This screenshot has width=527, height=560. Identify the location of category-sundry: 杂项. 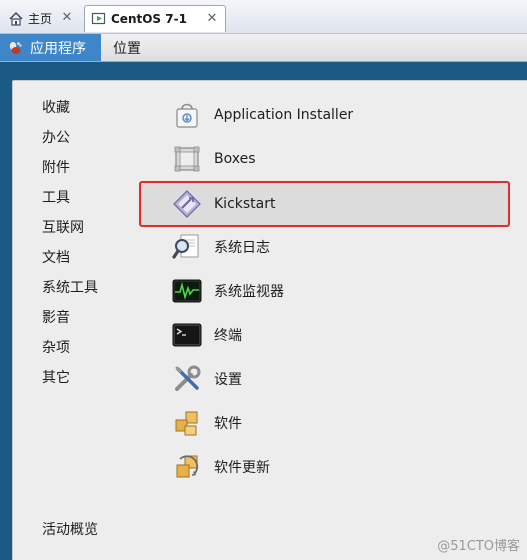
(56, 348).